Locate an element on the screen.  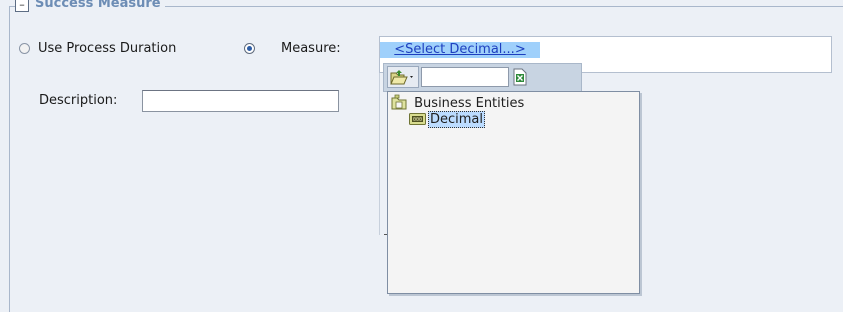
export-excel-button is located at coordinates (520, 79).